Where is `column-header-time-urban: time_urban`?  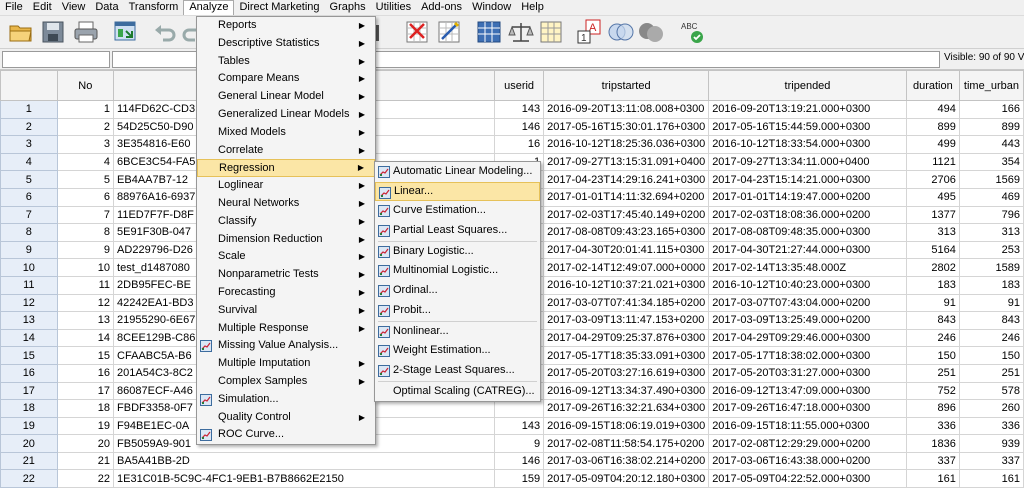 column-header-time-urban: time_urban is located at coordinates (991, 85).